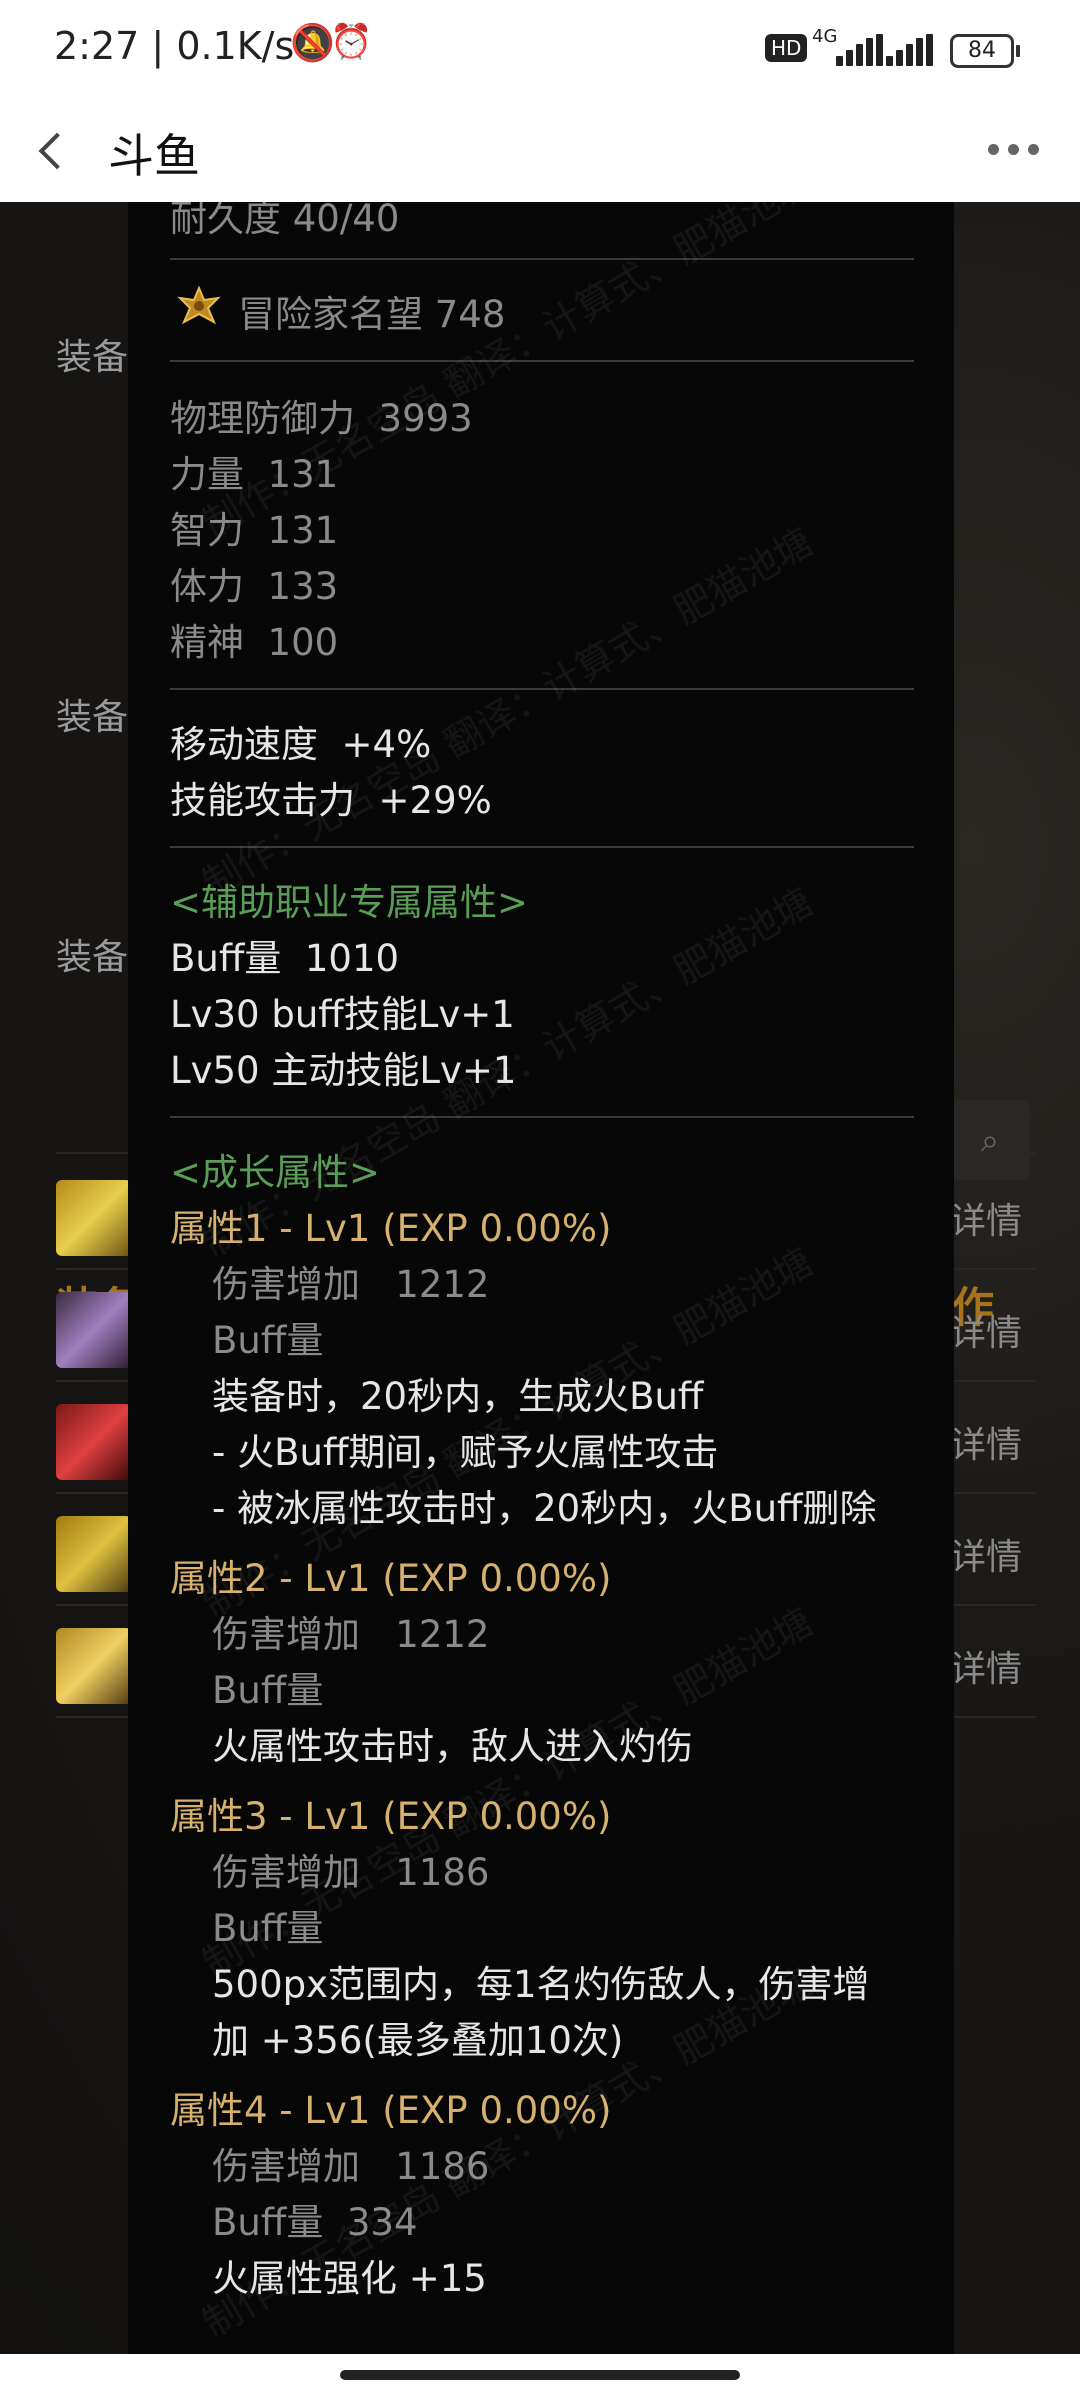 The image size is (1080, 2400). I want to click on durability-text: 耐久度 40/40, so click(285, 221).